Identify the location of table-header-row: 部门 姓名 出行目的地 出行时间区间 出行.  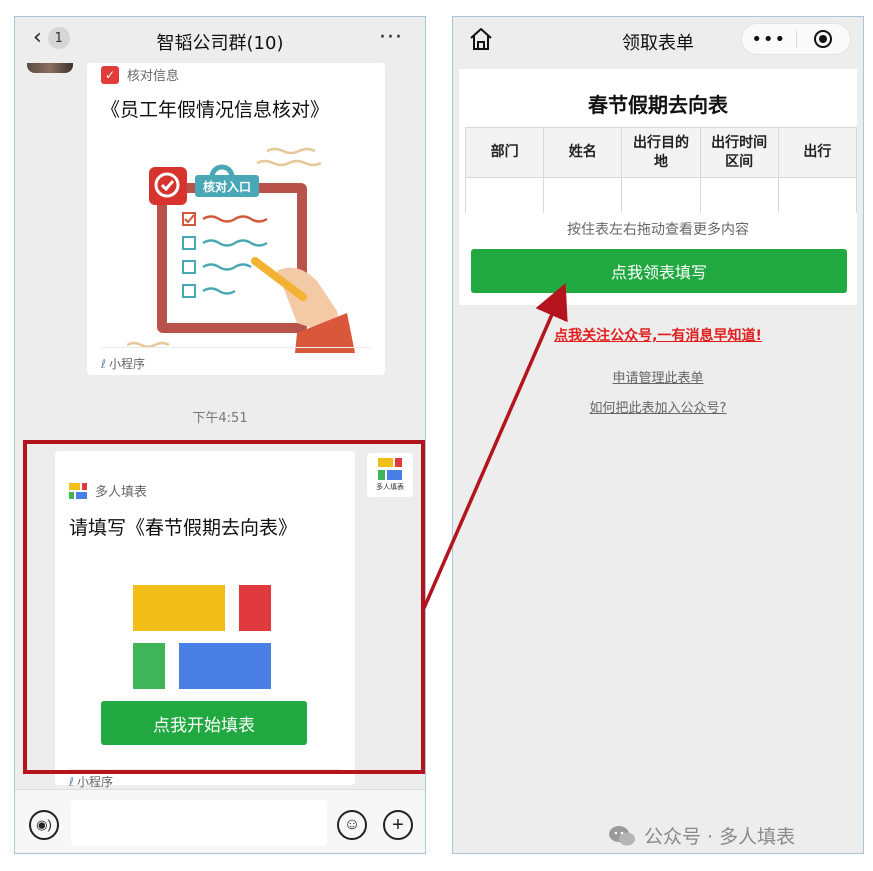
(661, 152).